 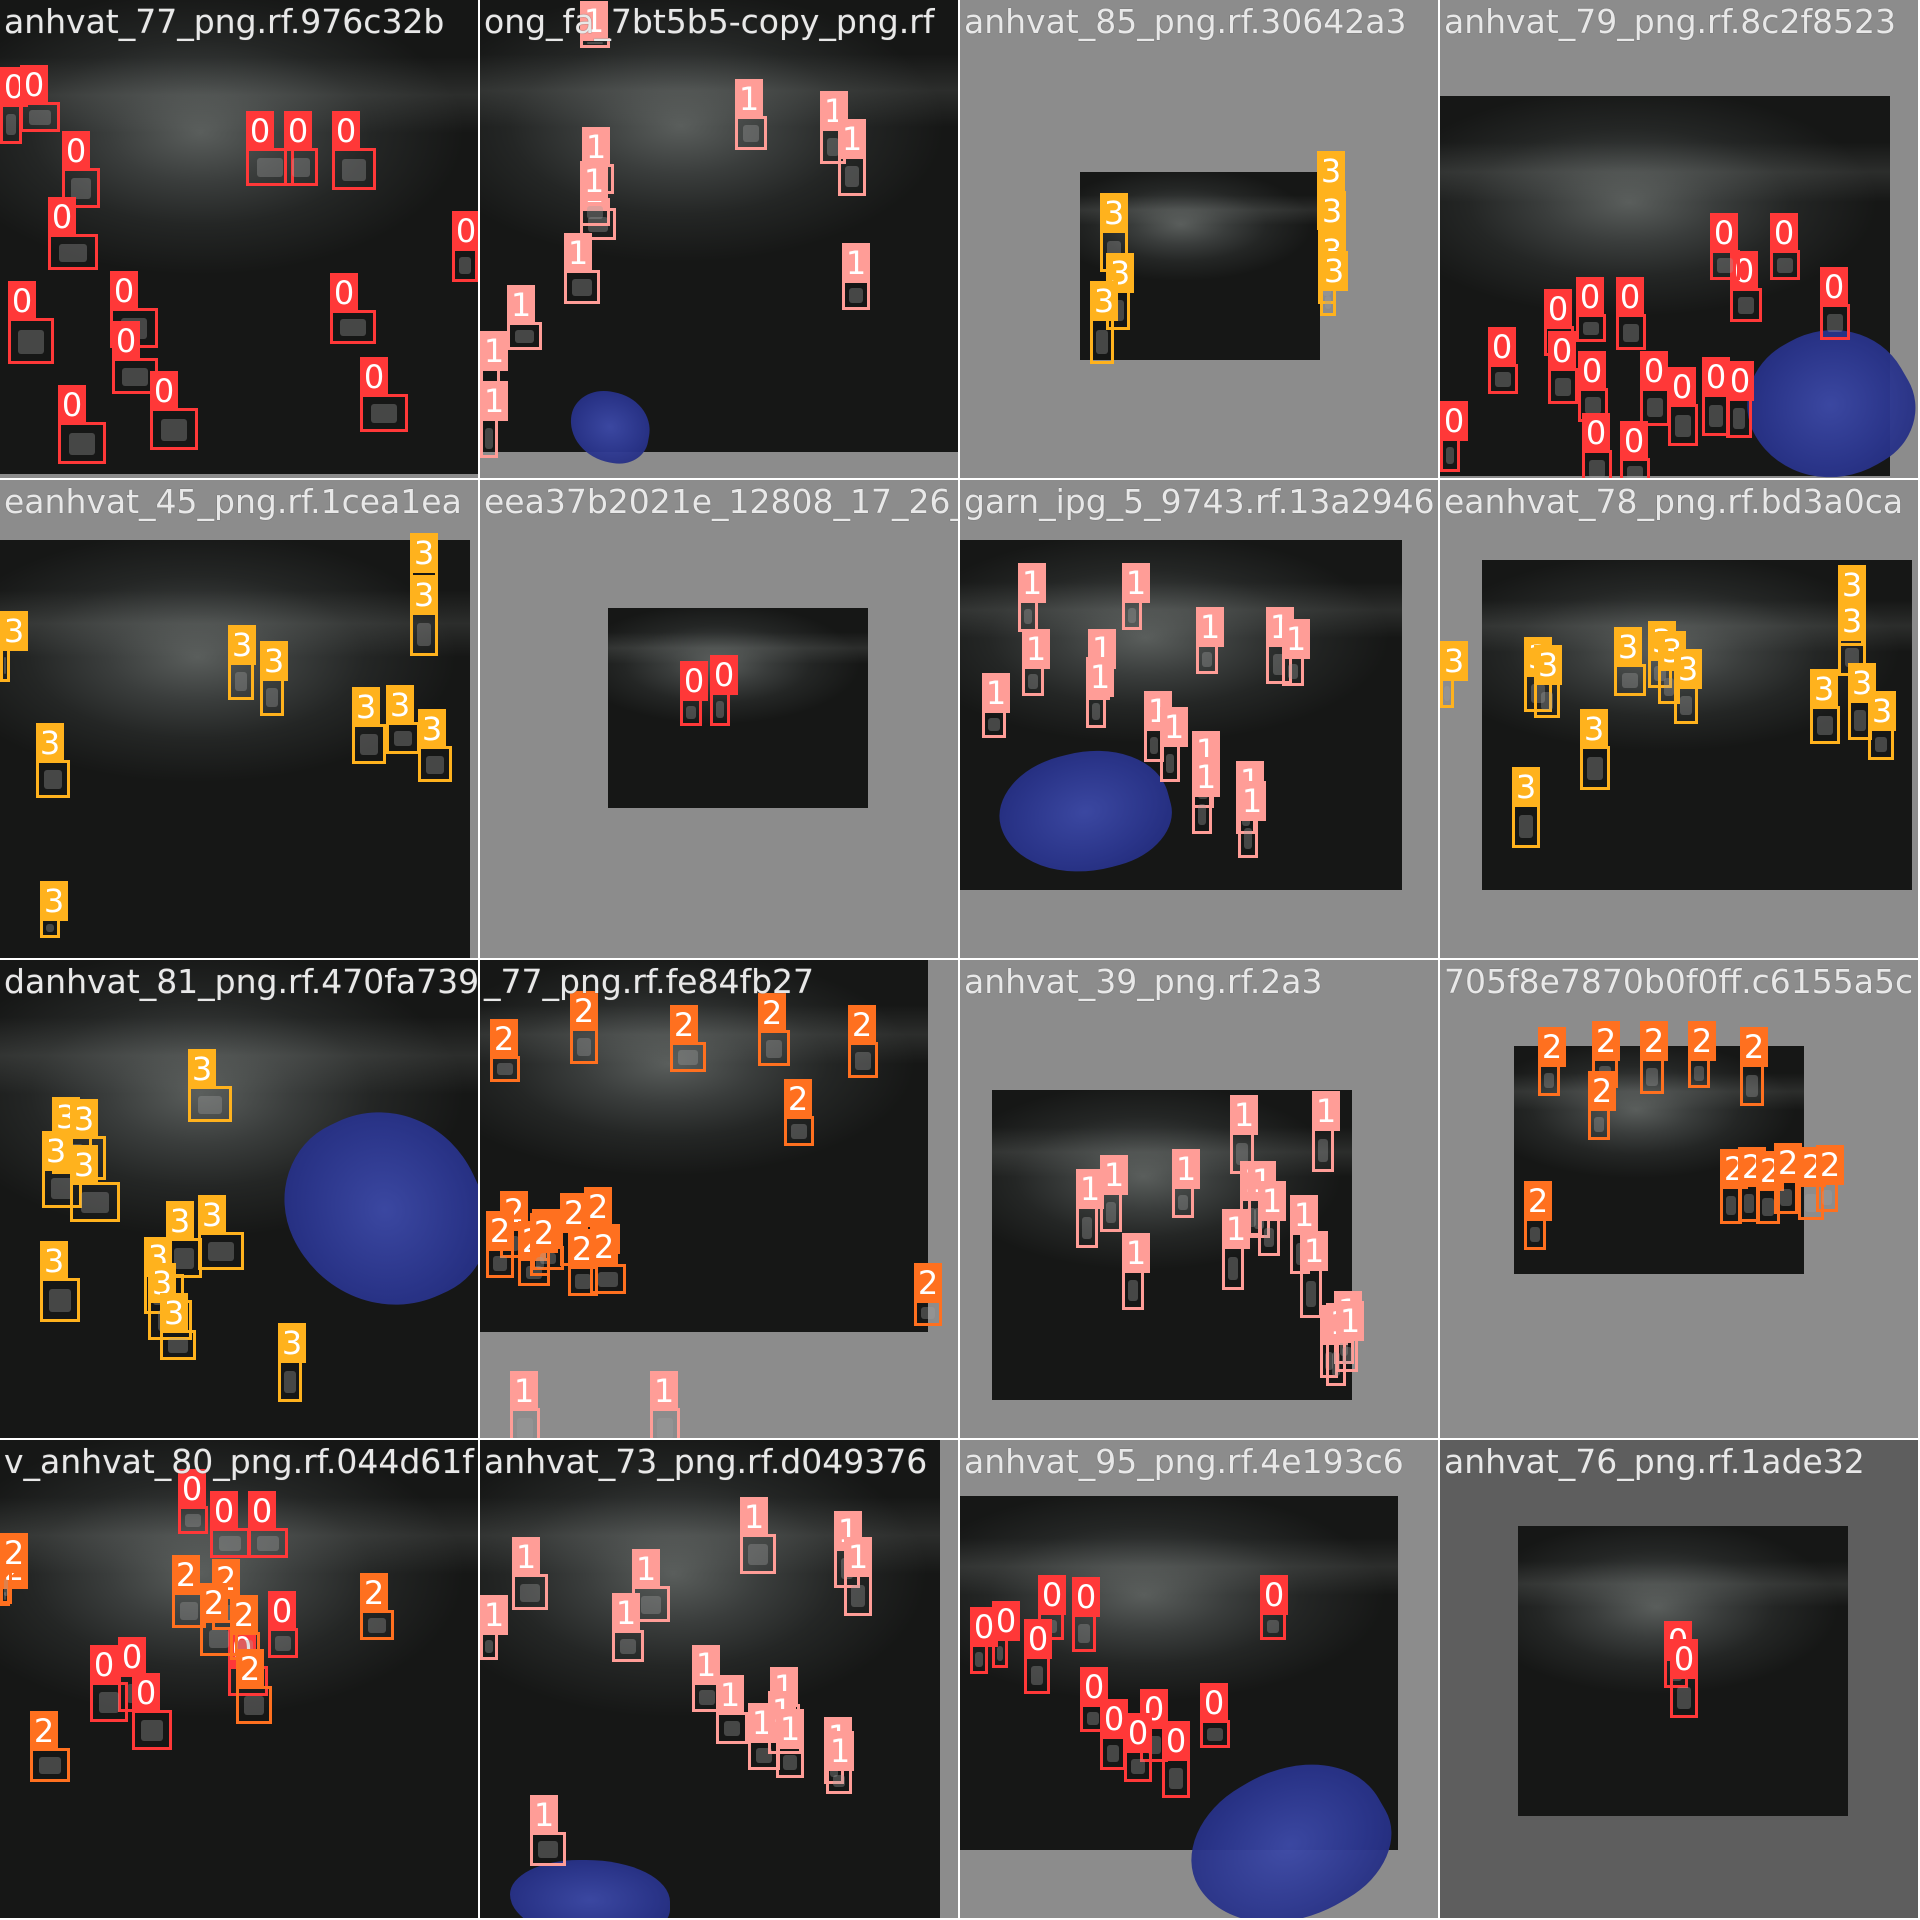 I want to click on tile-filename: anhvat_79_png.rf.8c2f8523, so click(x=1670, y=21).